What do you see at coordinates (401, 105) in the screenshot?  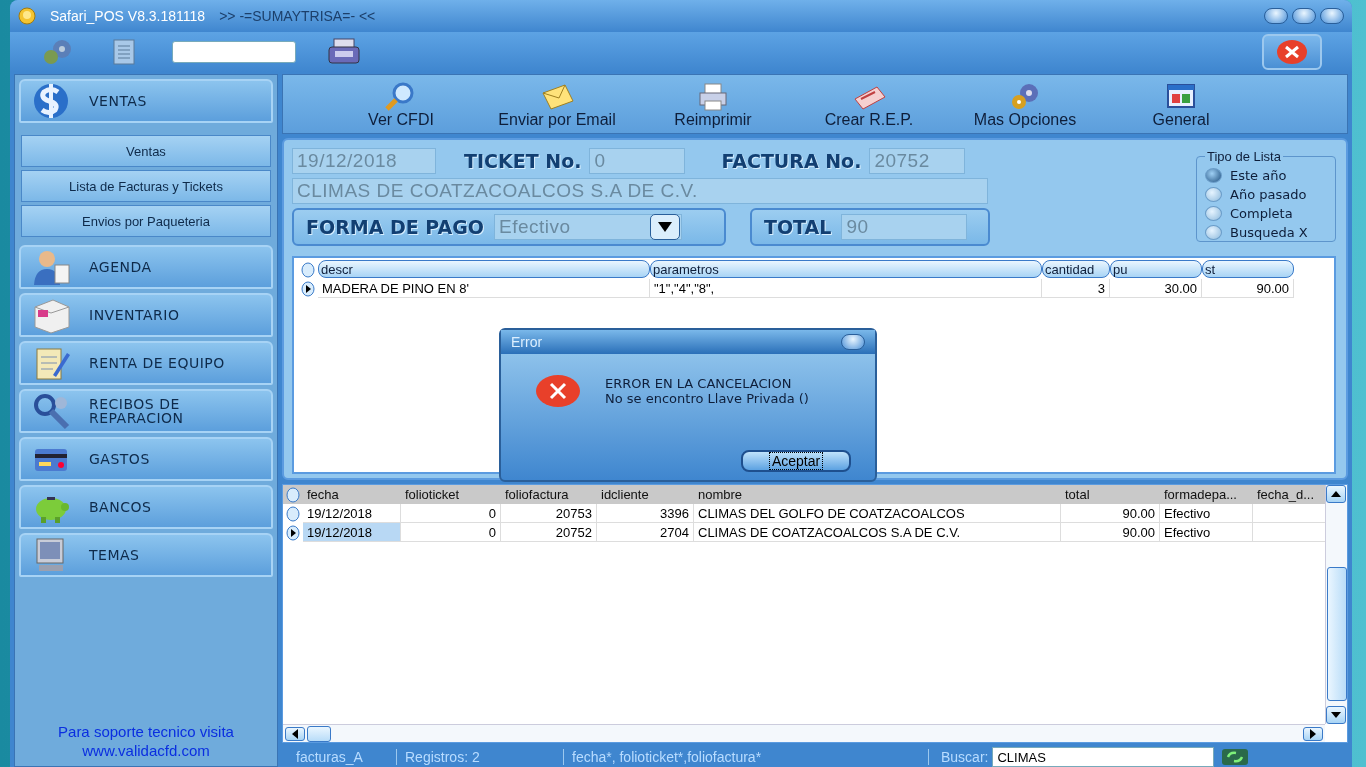 I see `toolbar-button: Ver CFDI` at bounding box center [401, 105].